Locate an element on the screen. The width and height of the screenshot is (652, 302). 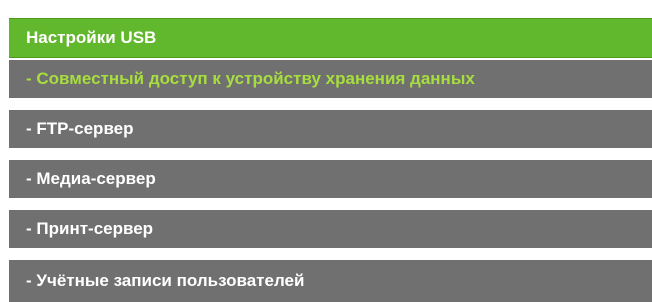
menu-item-label: - Принт-сервер is located at coordinates (90, 228).